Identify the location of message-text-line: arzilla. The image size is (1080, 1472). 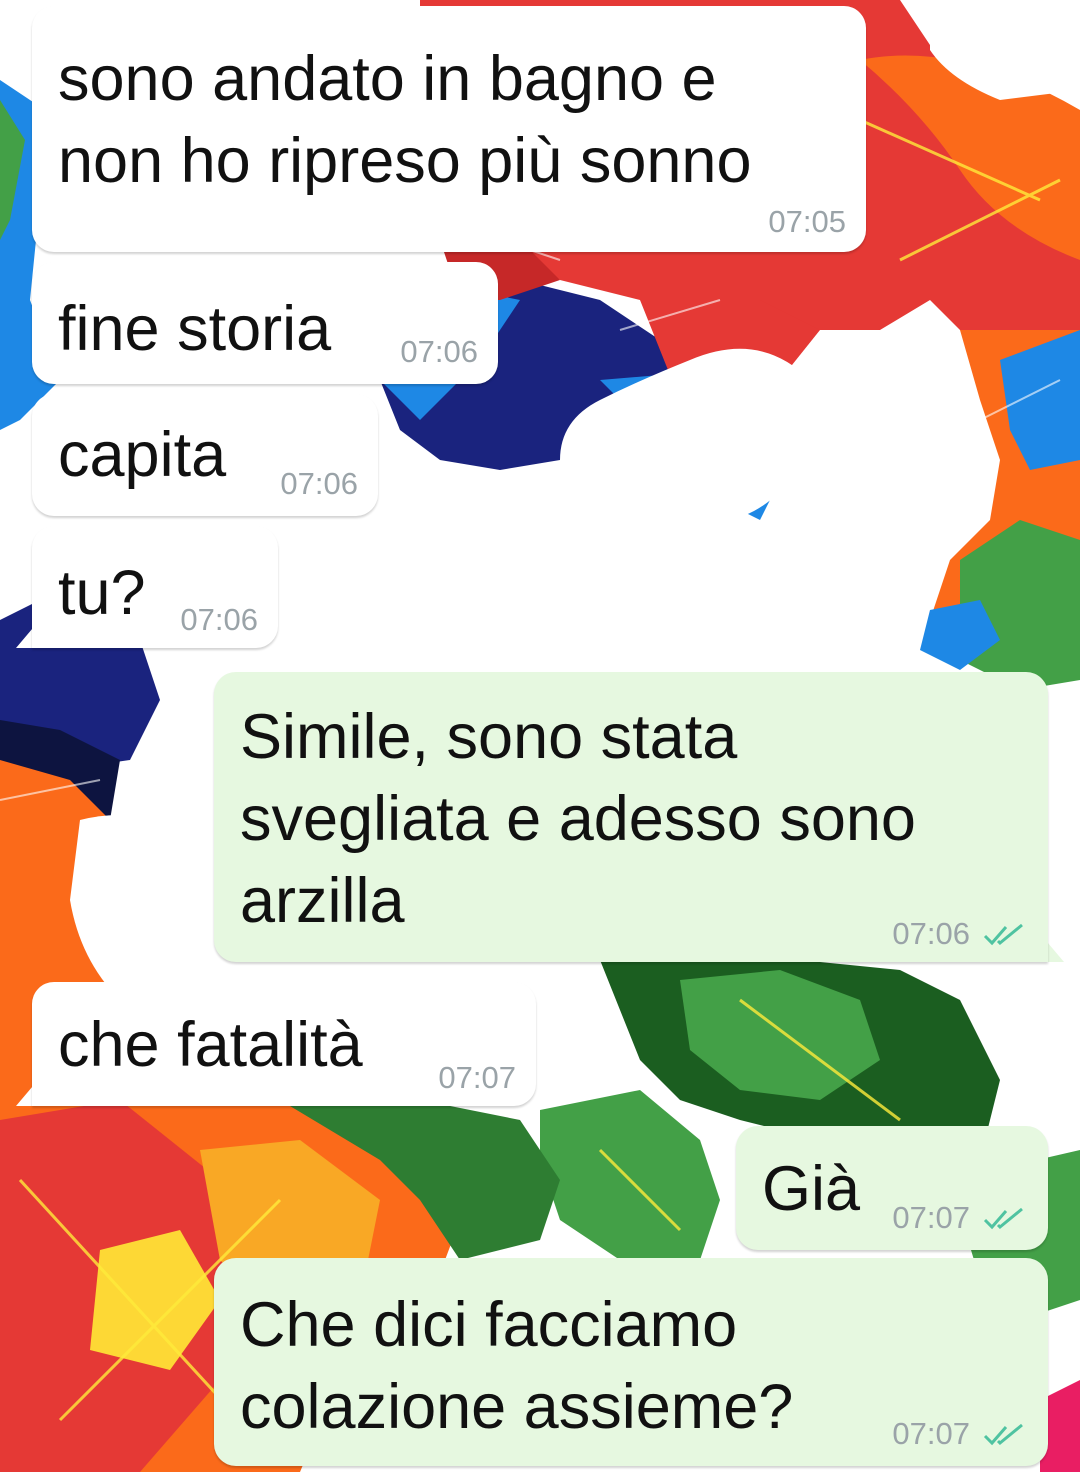
(322, 901).